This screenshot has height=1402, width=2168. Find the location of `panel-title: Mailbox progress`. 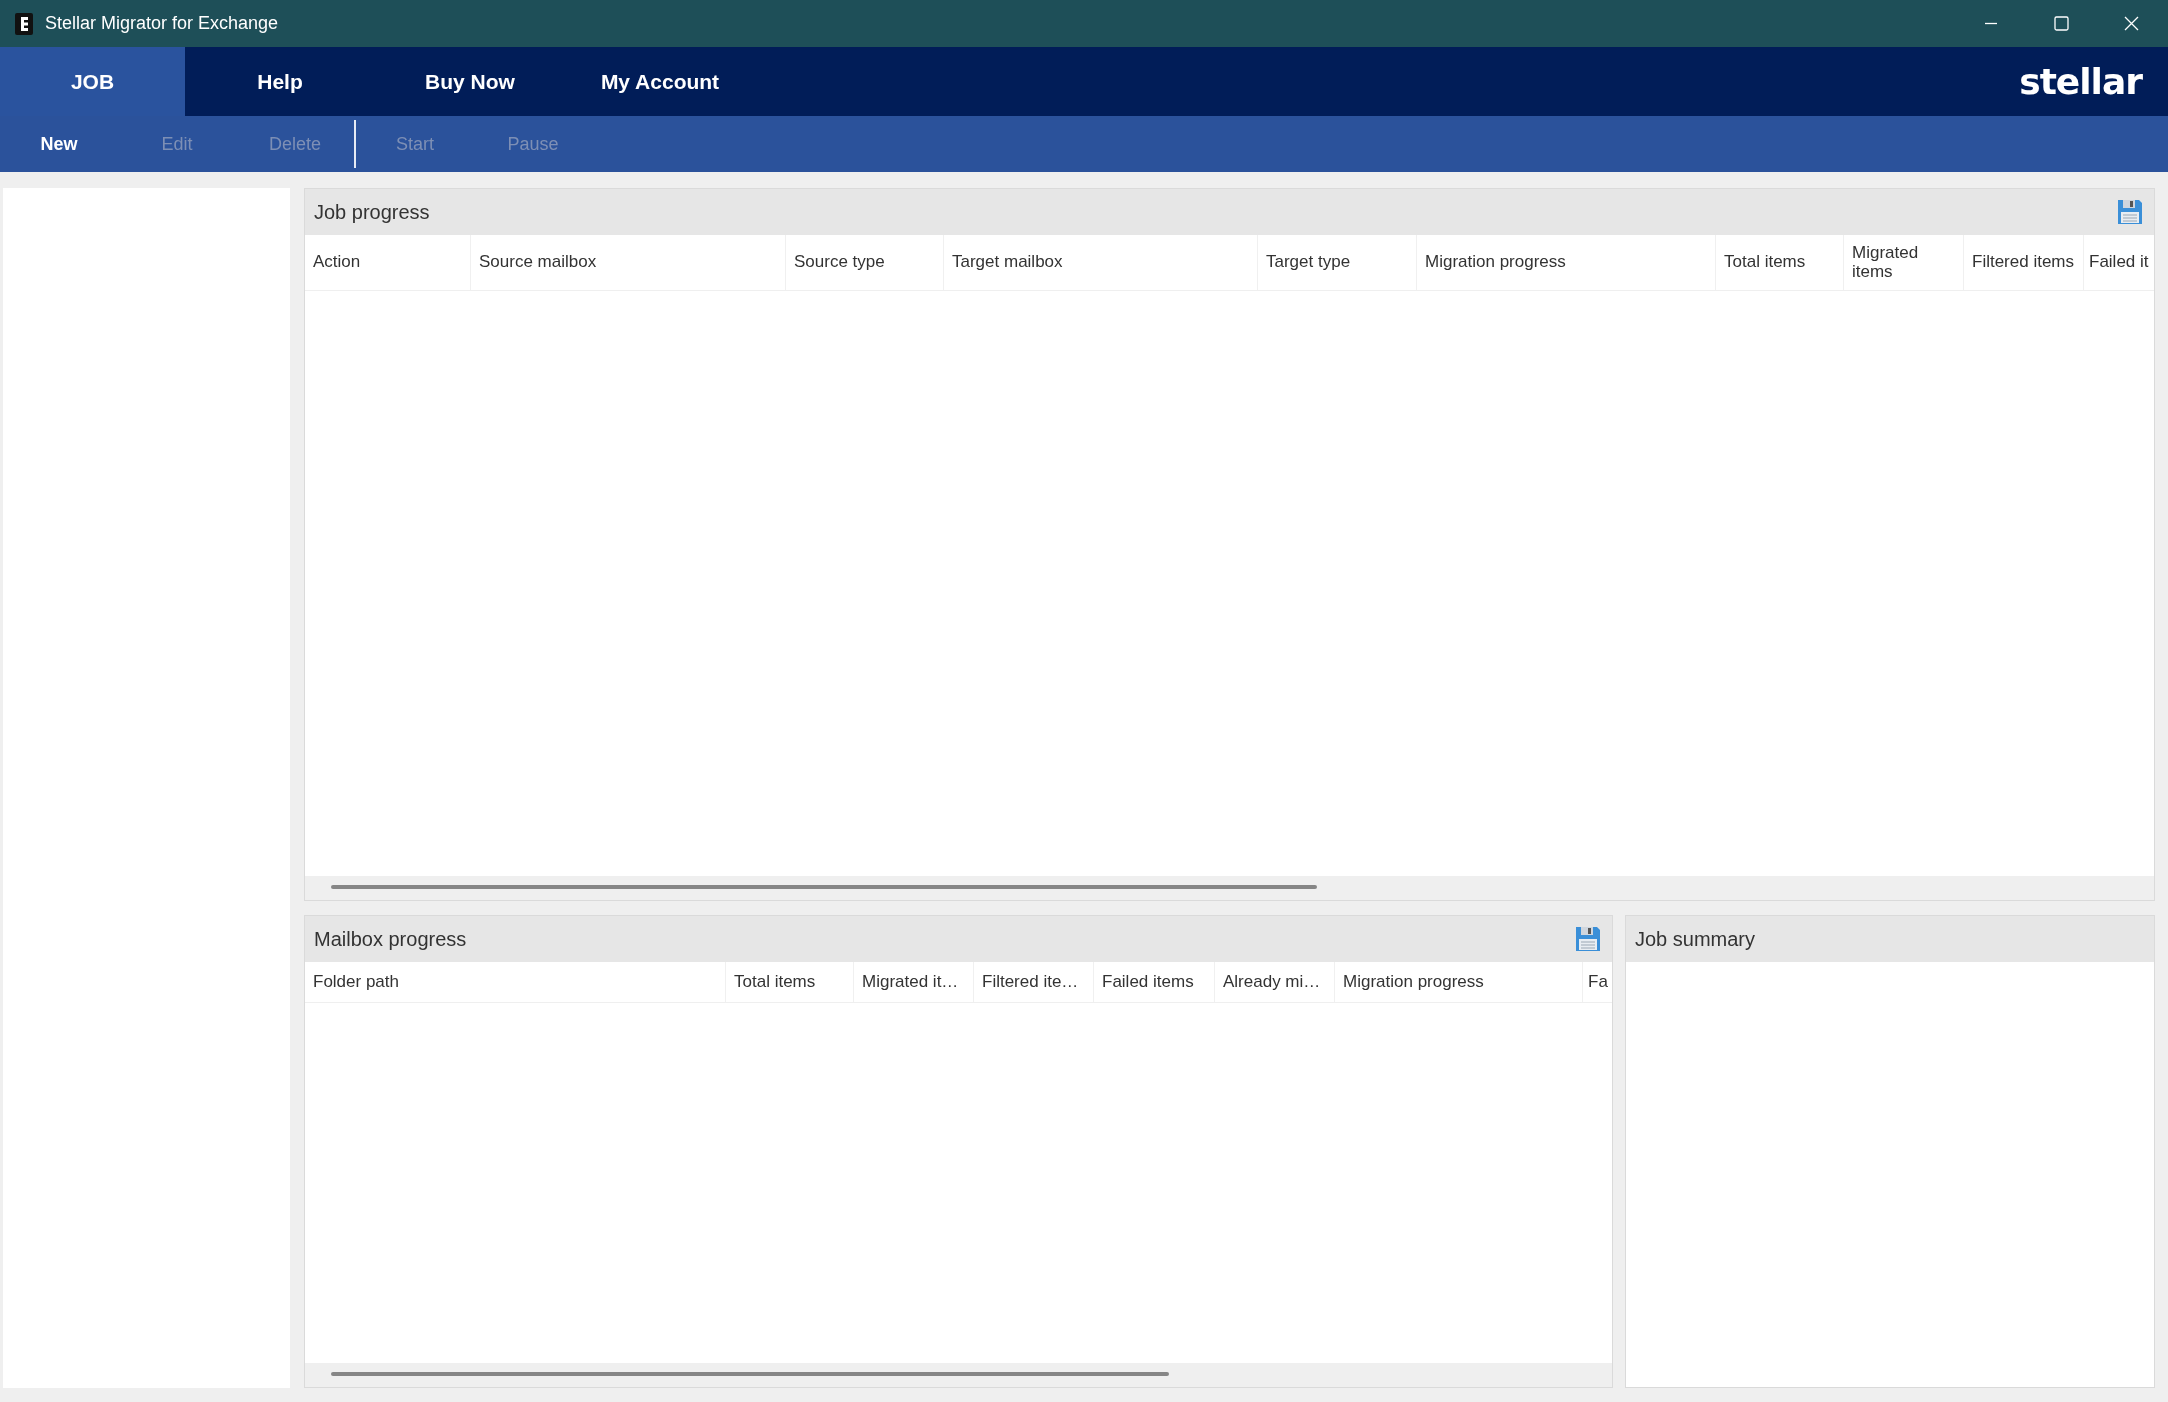

panel-title: Mailbox progress is located at coordinates (390, 939).